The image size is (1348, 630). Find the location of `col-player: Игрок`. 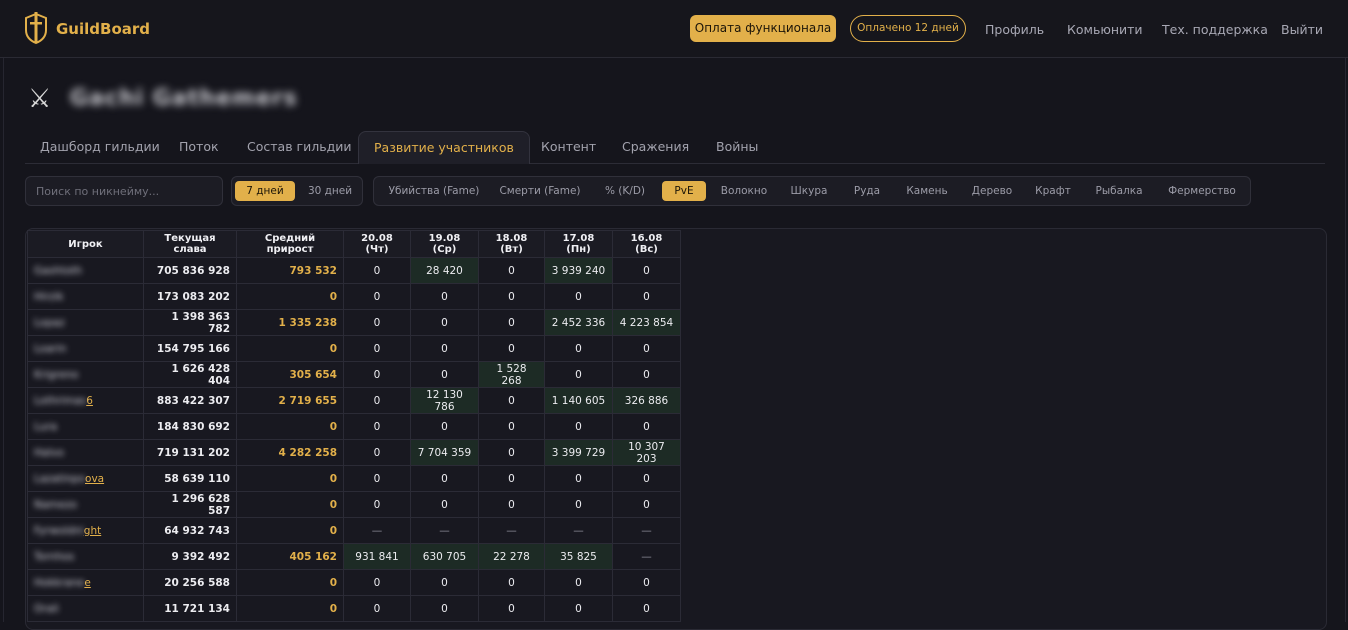

col-player: Игрок is located at coordinates (85, 244).